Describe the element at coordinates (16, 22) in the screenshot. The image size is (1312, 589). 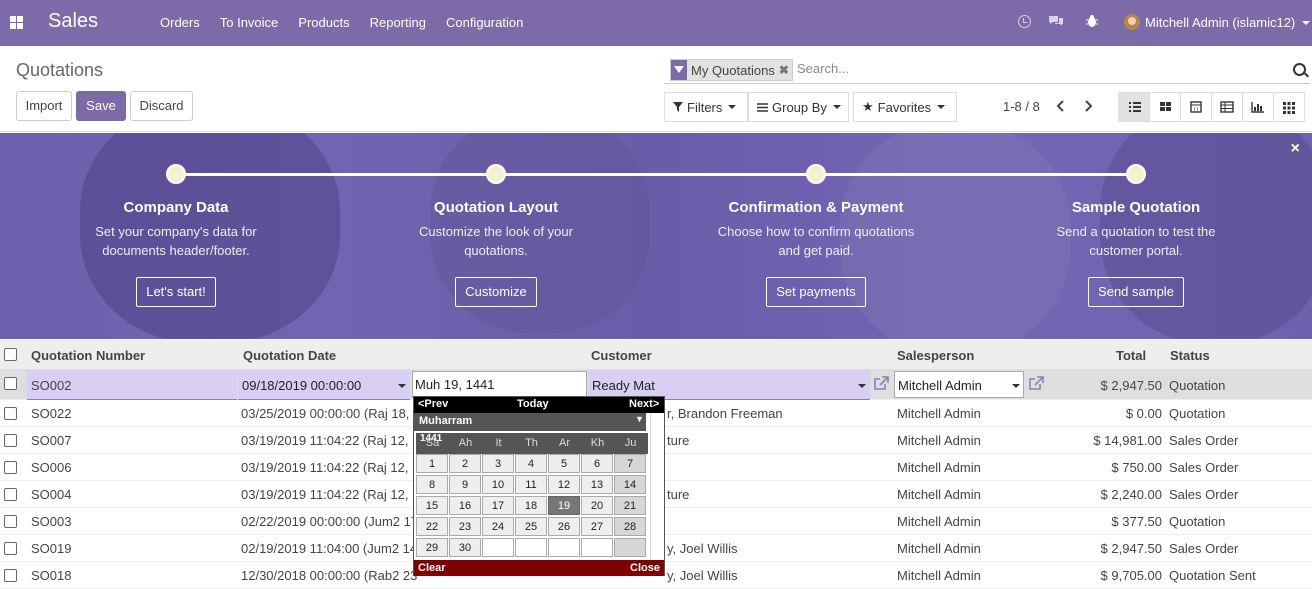
I see `apps-menu-icon` at that location.